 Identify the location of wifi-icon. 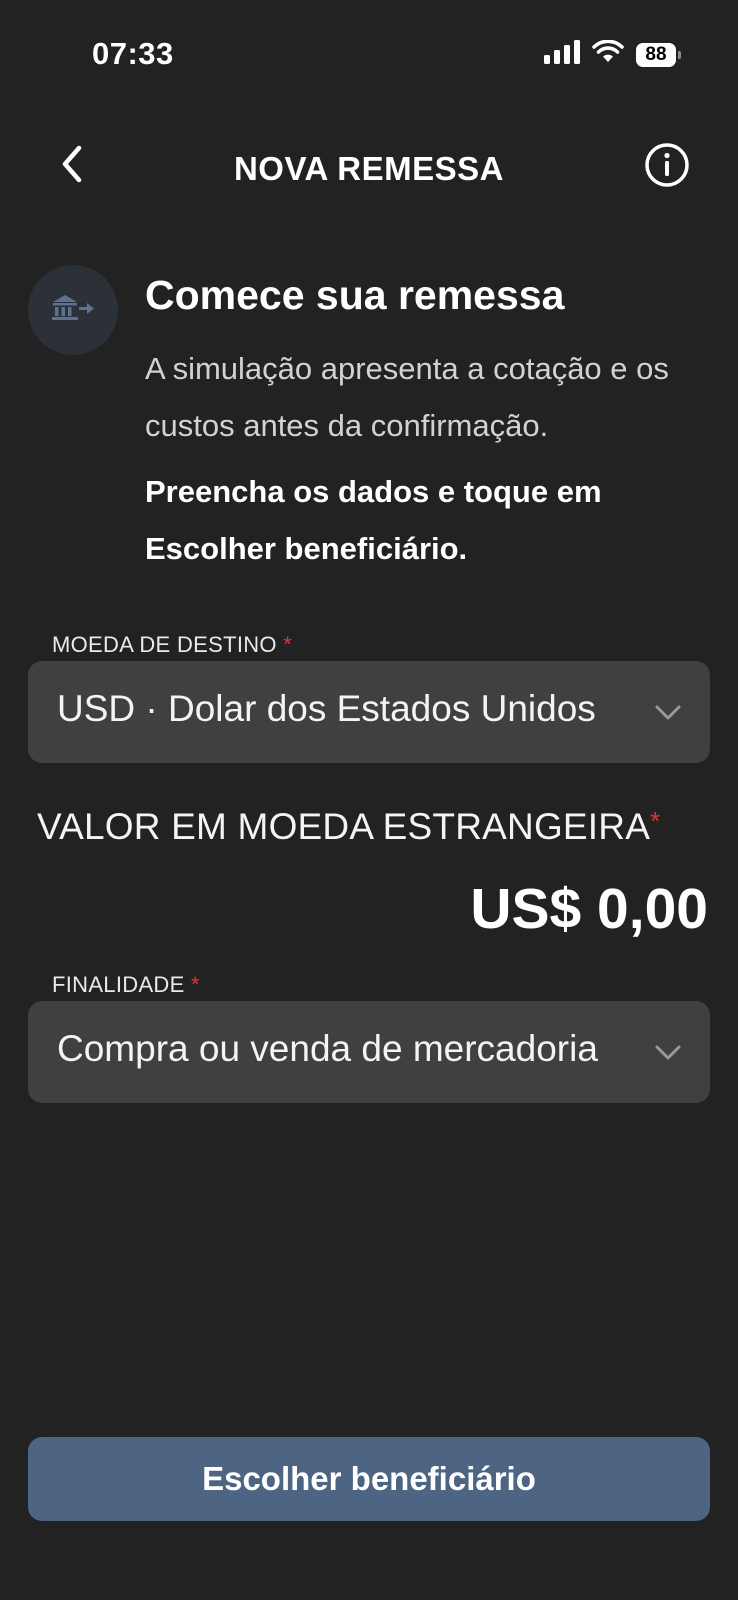
(608, 54).